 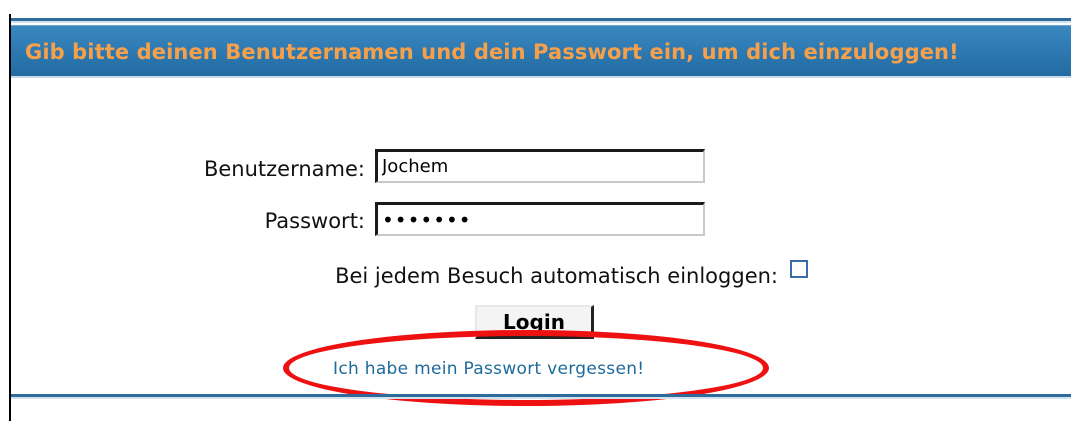 I want to click on password-label: Passwort:, so click(x=314, y=221).